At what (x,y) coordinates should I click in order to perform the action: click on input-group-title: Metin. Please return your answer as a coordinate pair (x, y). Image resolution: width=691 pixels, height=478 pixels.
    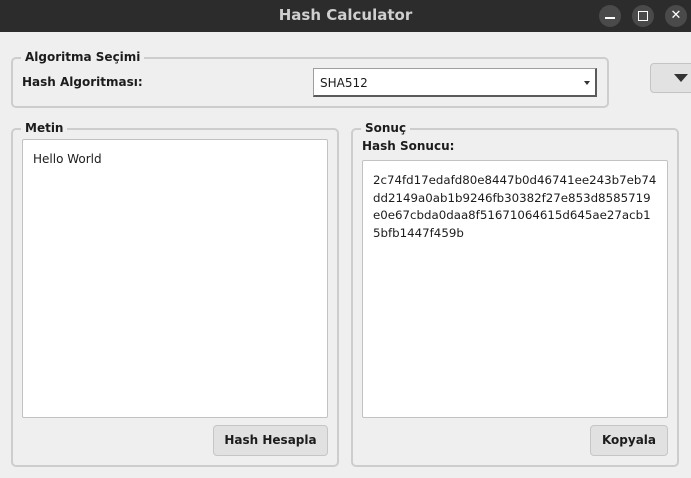
    Looking at the image, I should click on (44, 128).